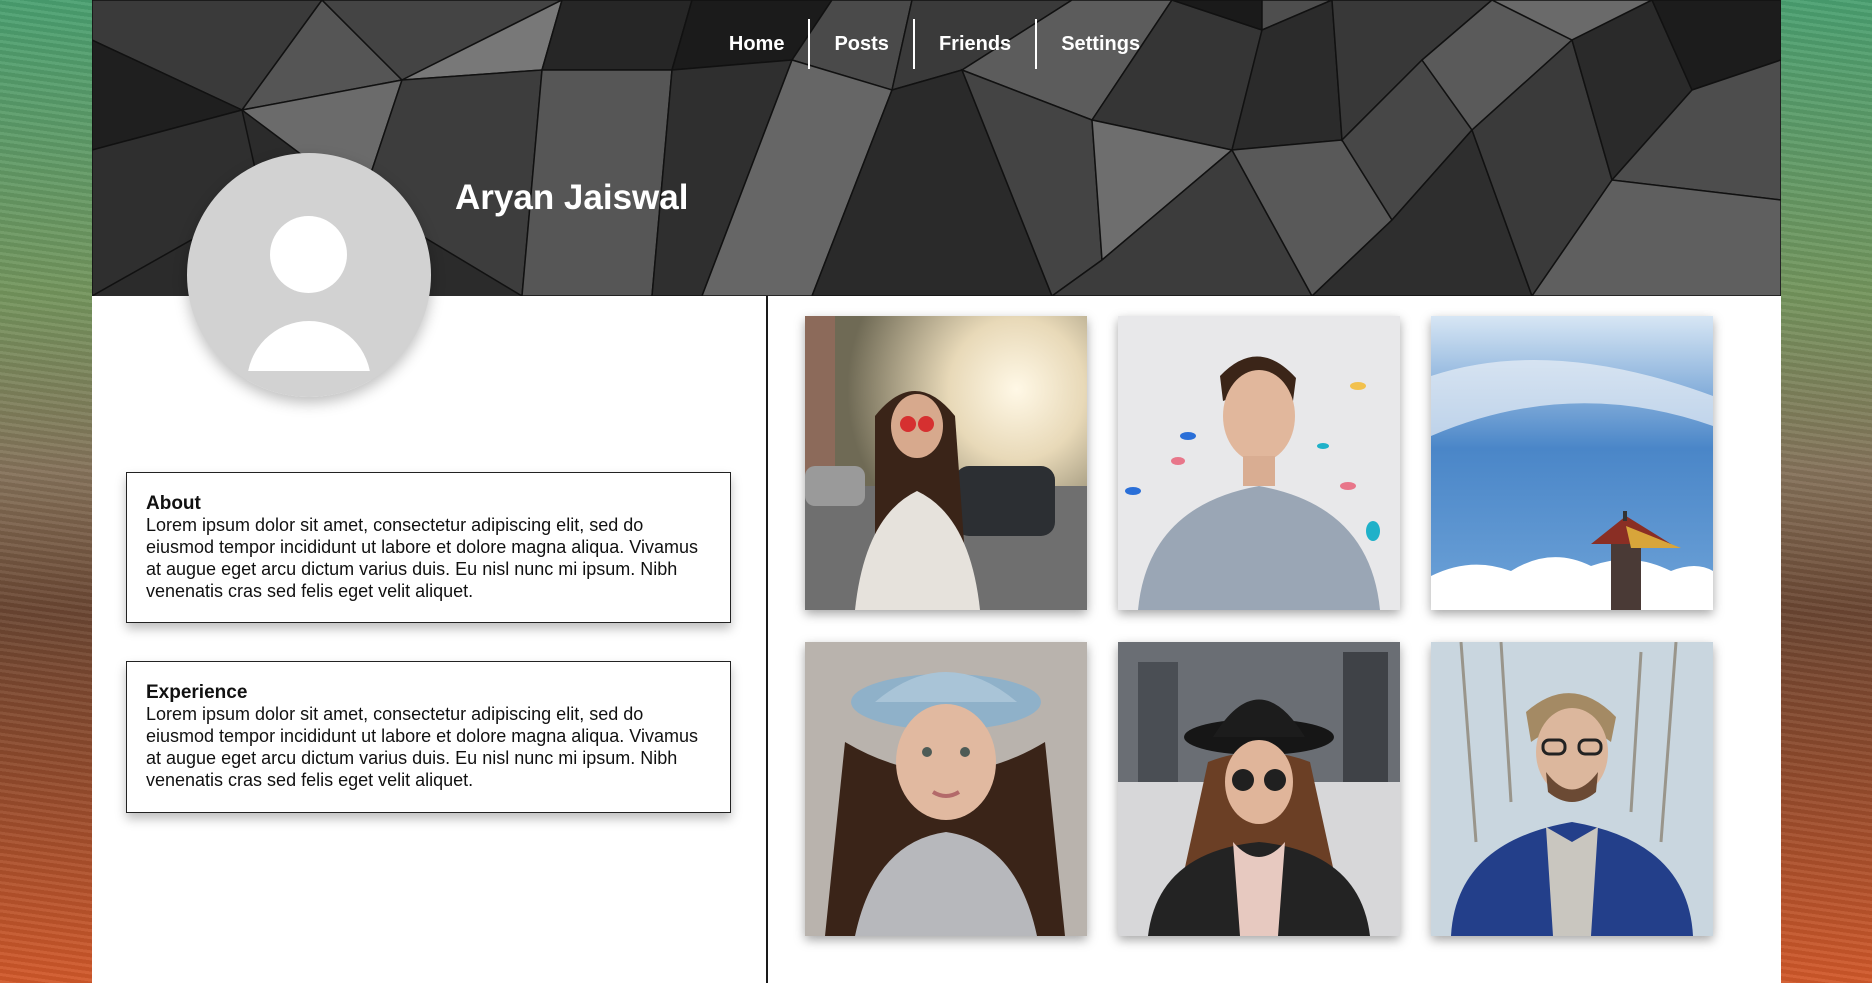 This screenshot has width=1872, height=983. What do you see at coordinates (173, 503) in the screenshot?
I see `about-title: About` at bounding box center [173, 503].